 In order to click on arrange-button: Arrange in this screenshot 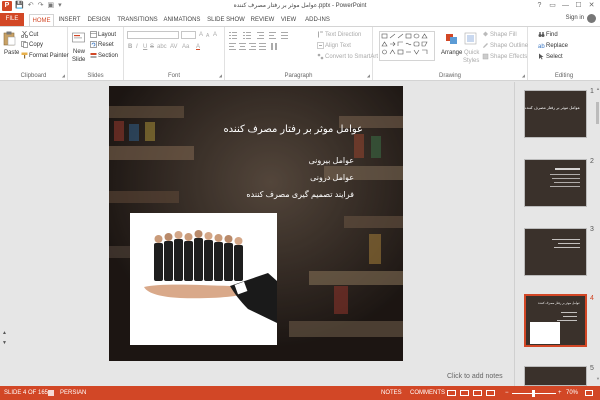, I will do `click(451, 53)`.